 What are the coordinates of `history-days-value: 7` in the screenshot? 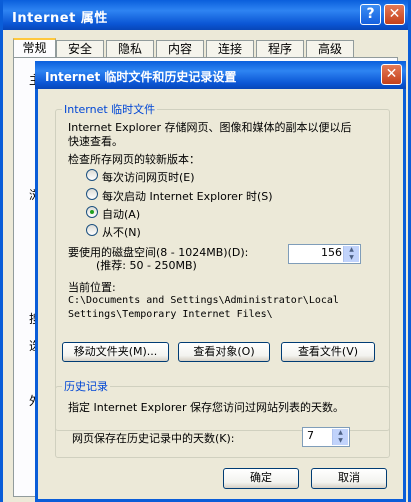 It's located at (310, 435).